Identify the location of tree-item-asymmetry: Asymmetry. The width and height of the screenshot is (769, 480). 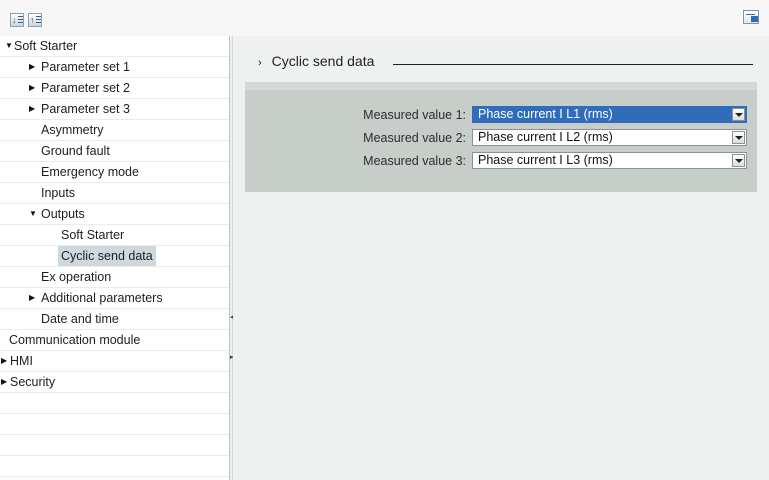
(114, 130).